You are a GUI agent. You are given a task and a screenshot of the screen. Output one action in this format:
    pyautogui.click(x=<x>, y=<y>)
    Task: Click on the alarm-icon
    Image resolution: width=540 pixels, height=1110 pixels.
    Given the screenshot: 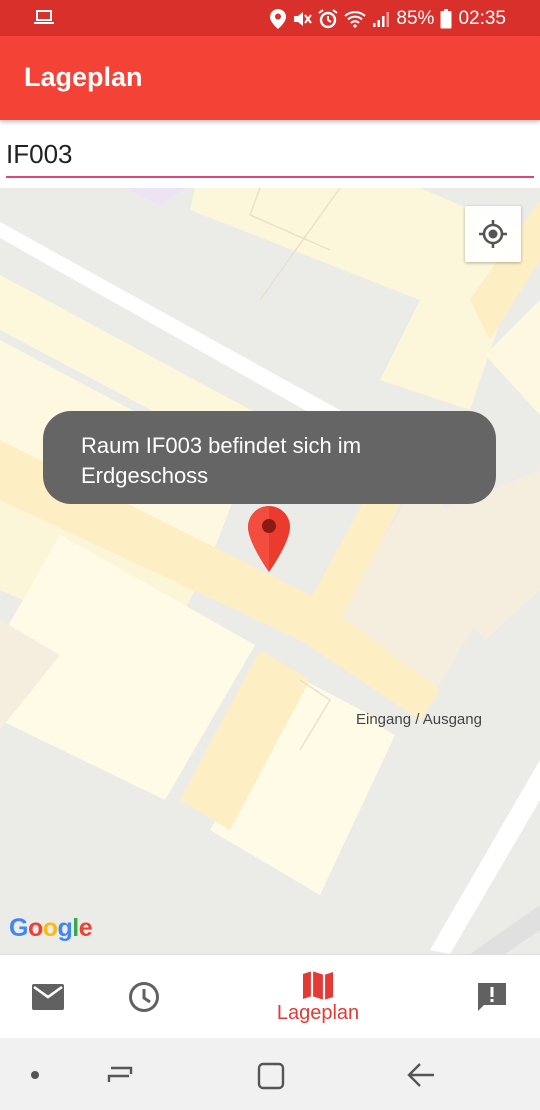 What is the action you would take?
    pyautogui.click(x=328, y=19)
    